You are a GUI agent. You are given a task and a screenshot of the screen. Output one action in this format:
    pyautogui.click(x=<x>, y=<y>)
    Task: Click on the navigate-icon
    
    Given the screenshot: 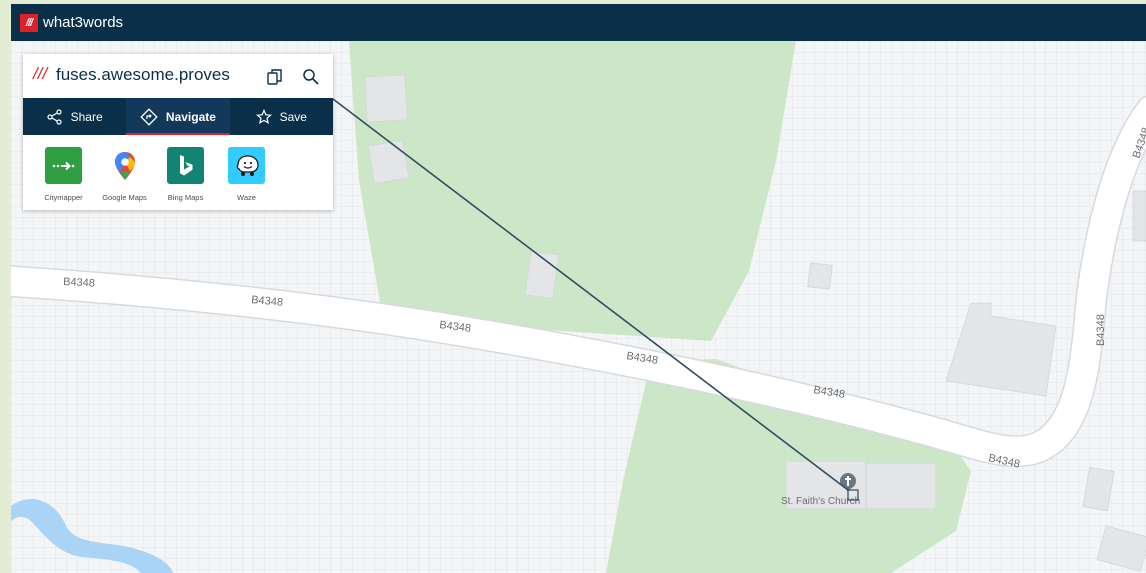 What is the action you would take?
    pyautogui.click(x=149, y=116)
    